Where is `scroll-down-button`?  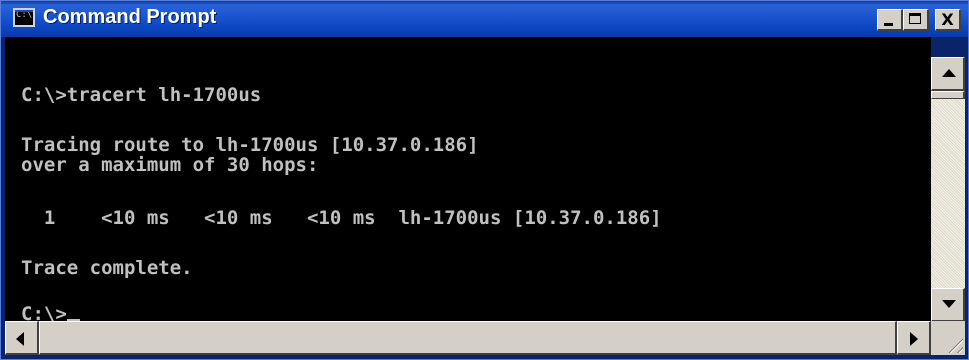 scroll-down-button is located at coordinates (948, 305).